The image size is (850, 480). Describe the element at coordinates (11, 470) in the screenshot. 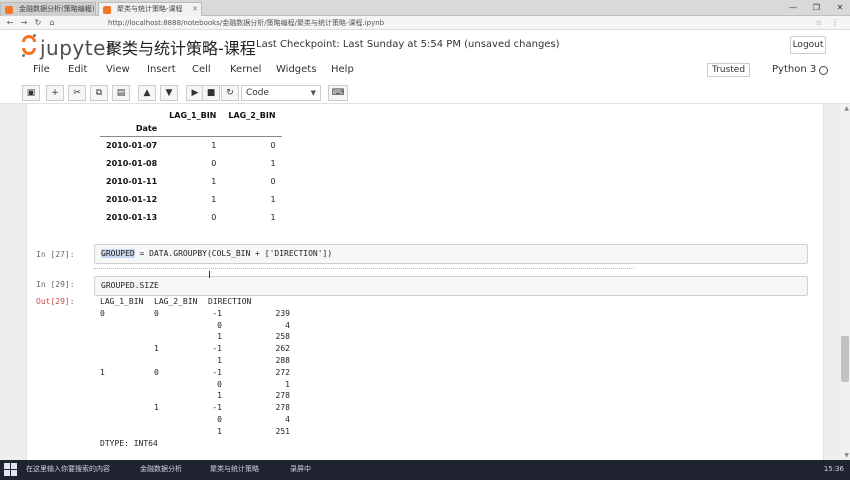

I see `windows-start-icon` at that location.